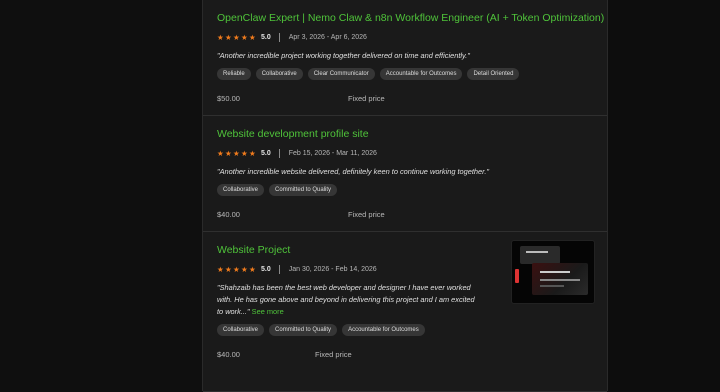 This screenshot has width=720, height=392. What do you see at coordinates (332, 269) in the screenshot?
I see `date-range: Jan 30, 2026 - Feb 14, 2026` at bounding box center [332, 269].